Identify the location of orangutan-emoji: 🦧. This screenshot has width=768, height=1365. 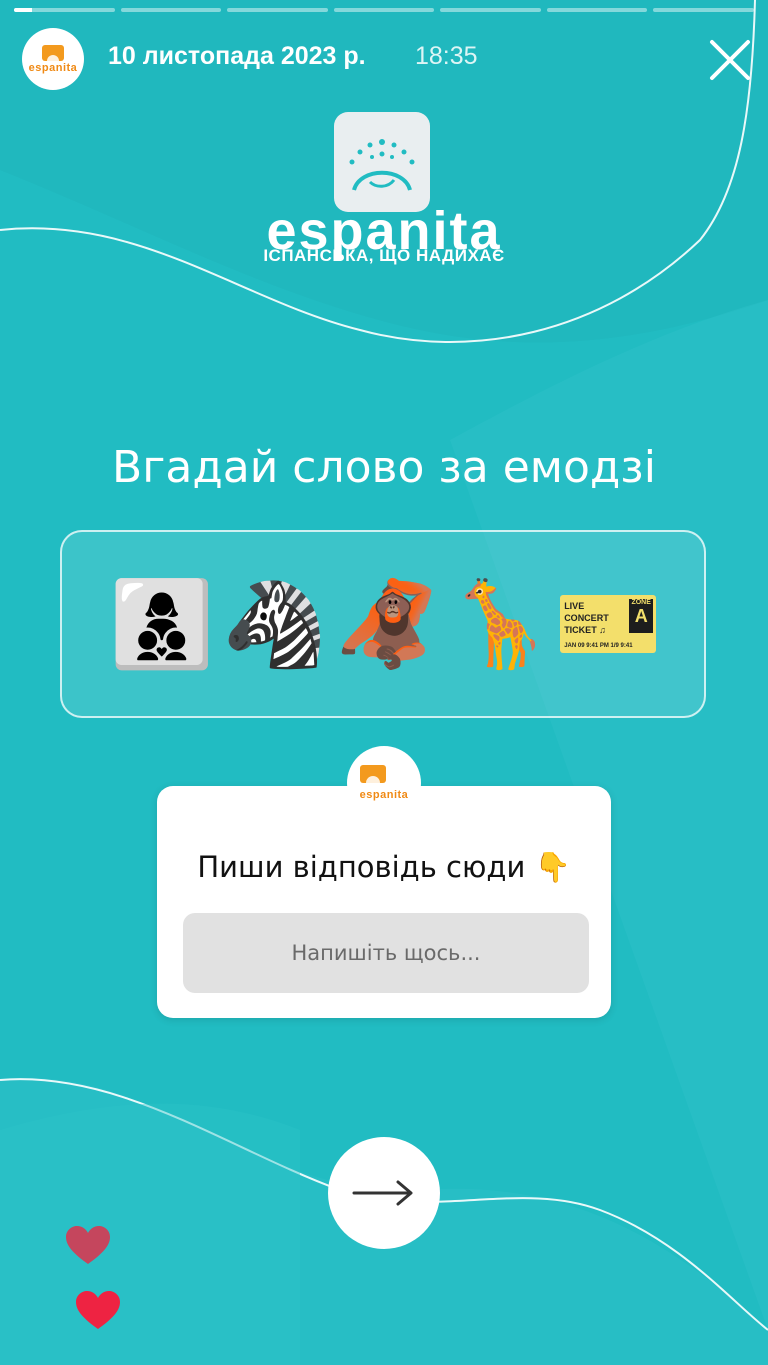
(387, 624).